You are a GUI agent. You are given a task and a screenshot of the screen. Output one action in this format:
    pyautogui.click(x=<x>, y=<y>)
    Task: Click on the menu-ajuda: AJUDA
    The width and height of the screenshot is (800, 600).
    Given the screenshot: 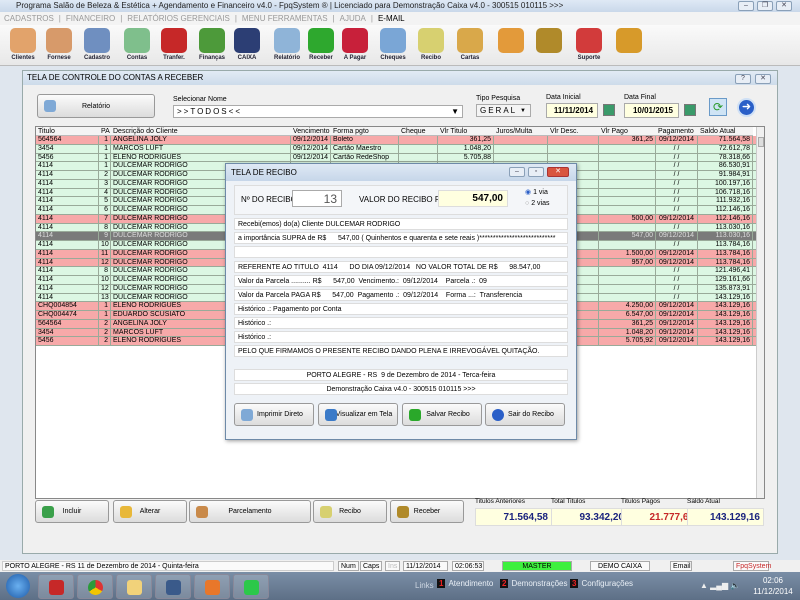 What is the action you would take?
    pyautogui.click(x=353, y=18)
    